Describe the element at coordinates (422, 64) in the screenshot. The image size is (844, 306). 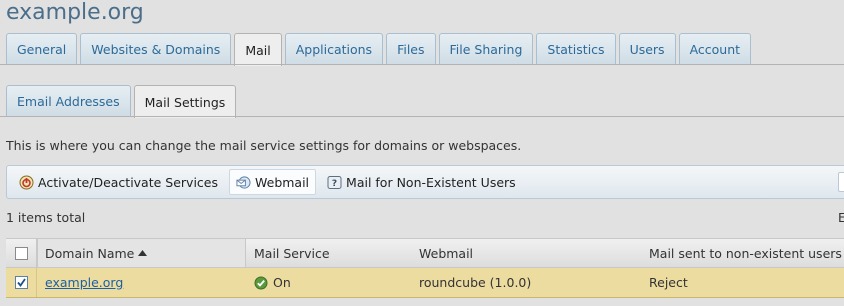
I see `main-tabs-divider` at that location.